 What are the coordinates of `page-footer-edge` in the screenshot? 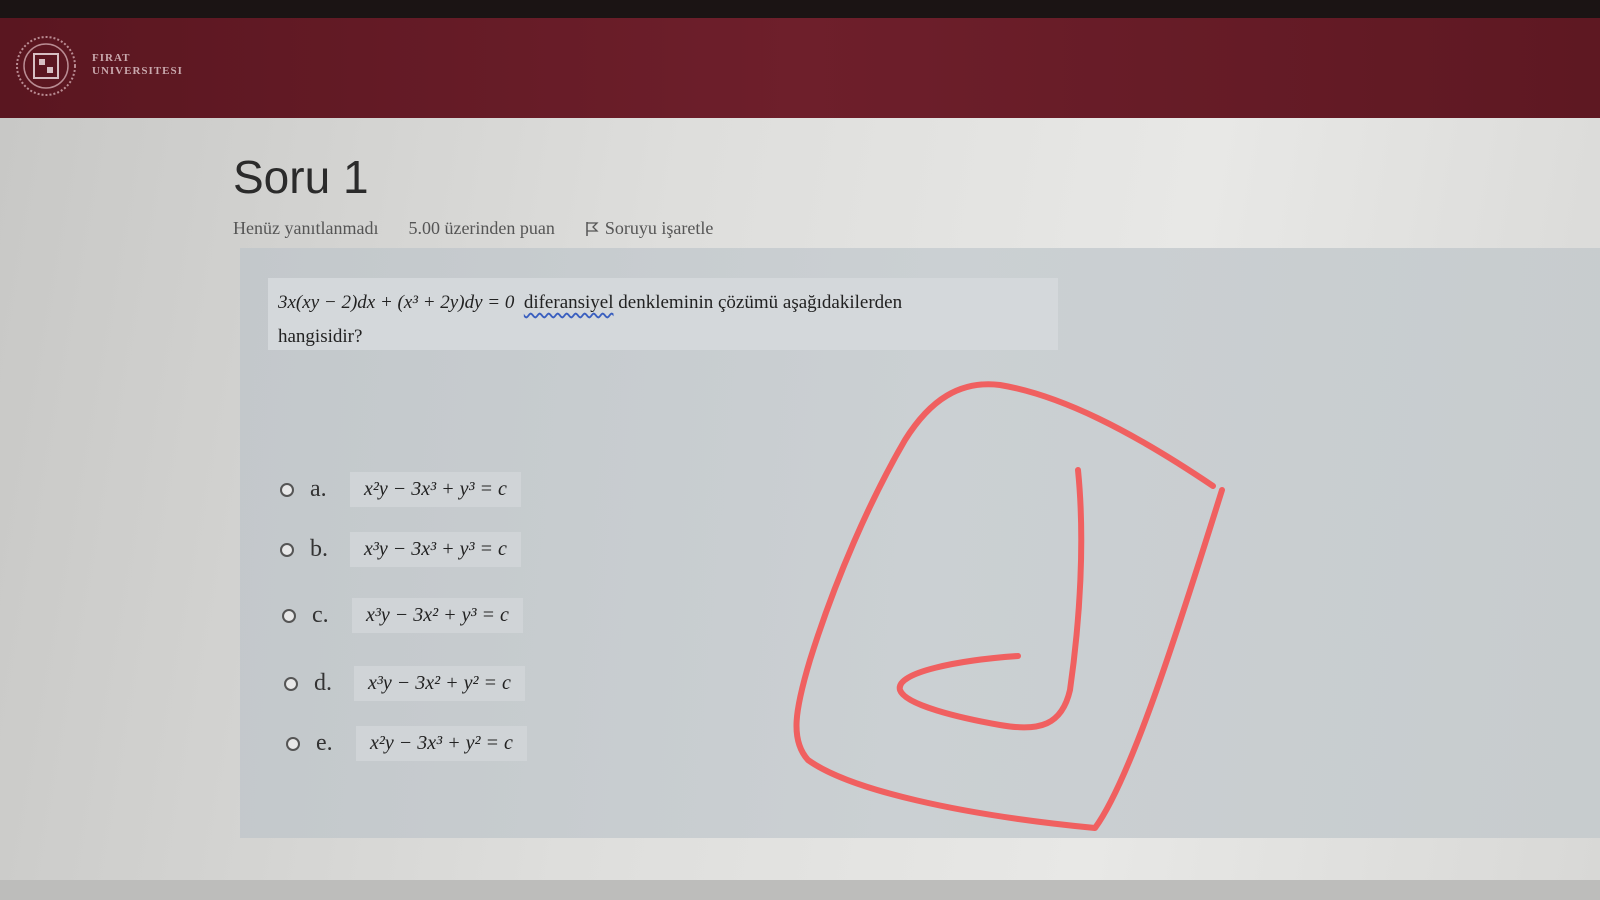 It's located at (800, 890).